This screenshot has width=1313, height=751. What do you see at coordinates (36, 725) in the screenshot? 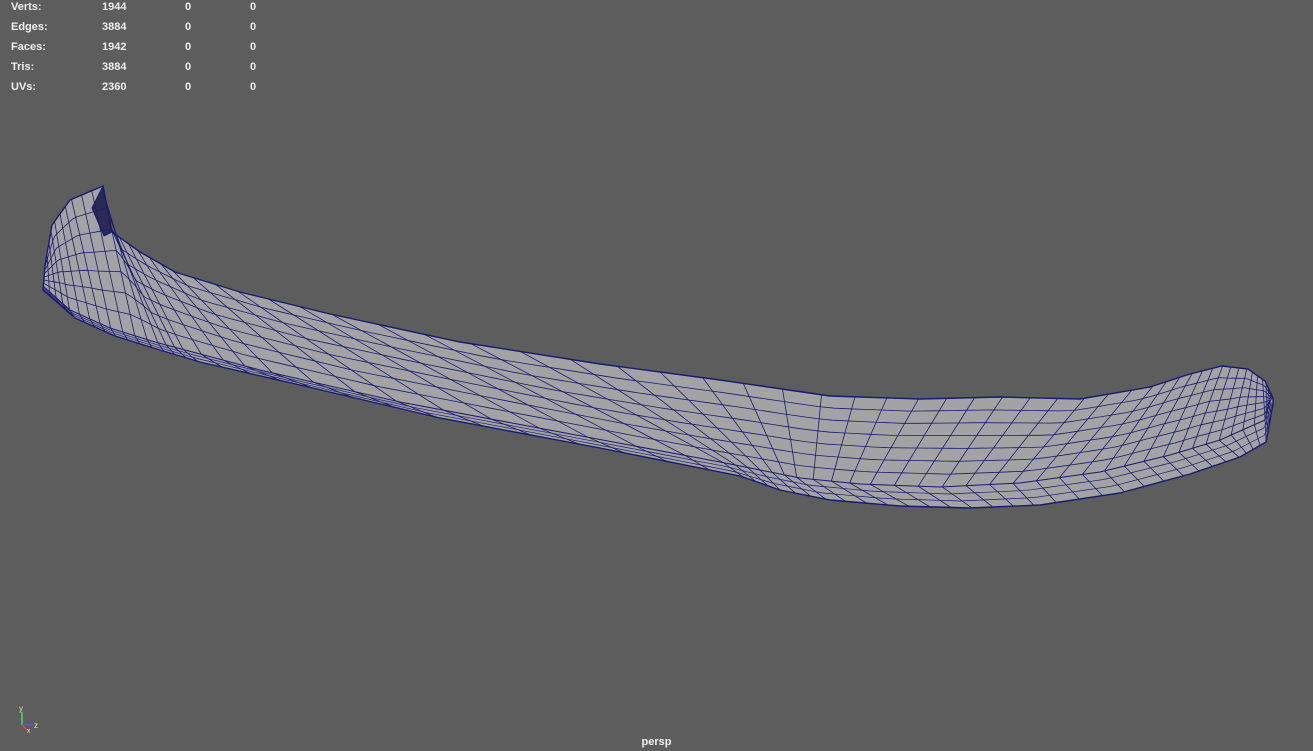
I see `z-axis-label: z` at bounding box center [36, 725].